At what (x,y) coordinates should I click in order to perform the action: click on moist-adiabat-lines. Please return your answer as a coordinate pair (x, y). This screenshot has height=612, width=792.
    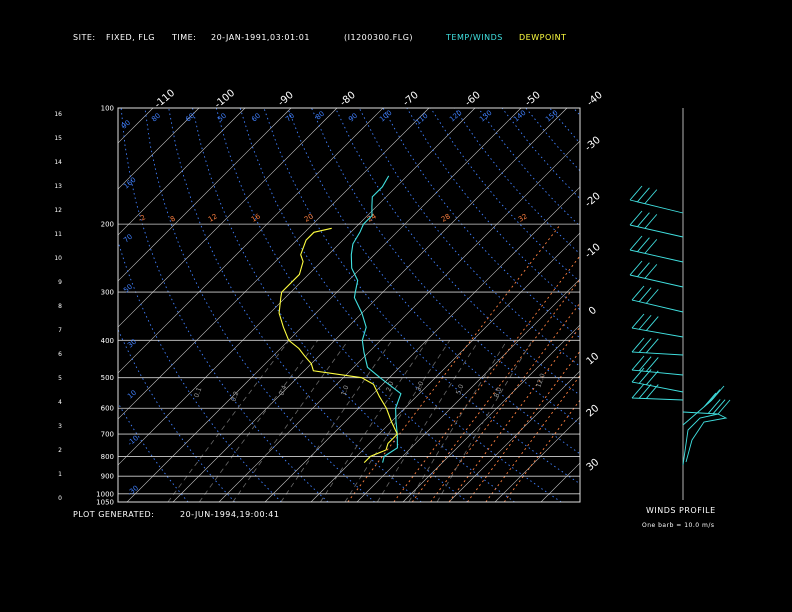
    Looking at the image, I should click on (463, 362).